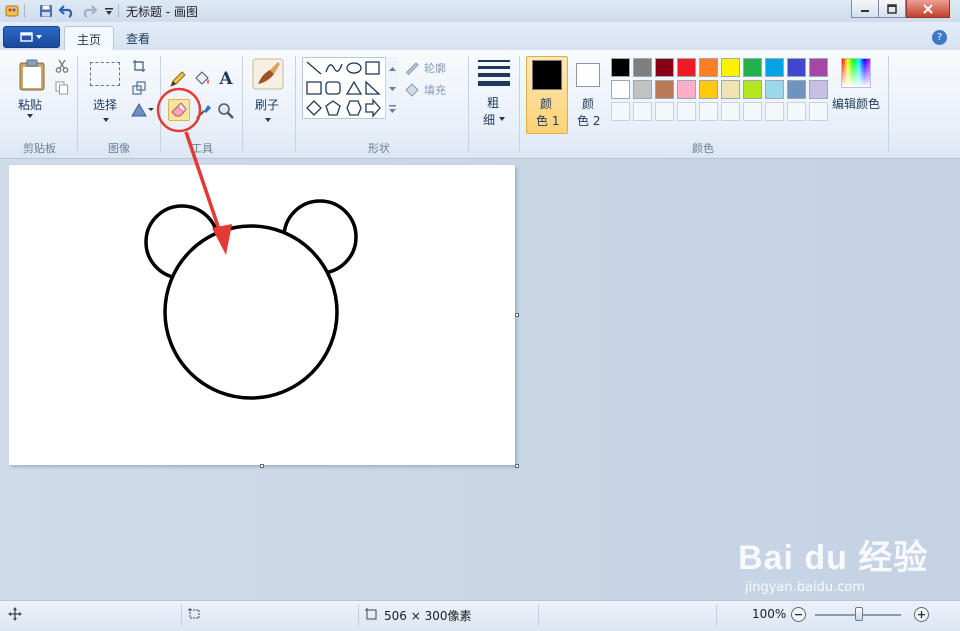 This screenshot has height=631, width=960. I want to click on app-menu-button, so click(31, 37).